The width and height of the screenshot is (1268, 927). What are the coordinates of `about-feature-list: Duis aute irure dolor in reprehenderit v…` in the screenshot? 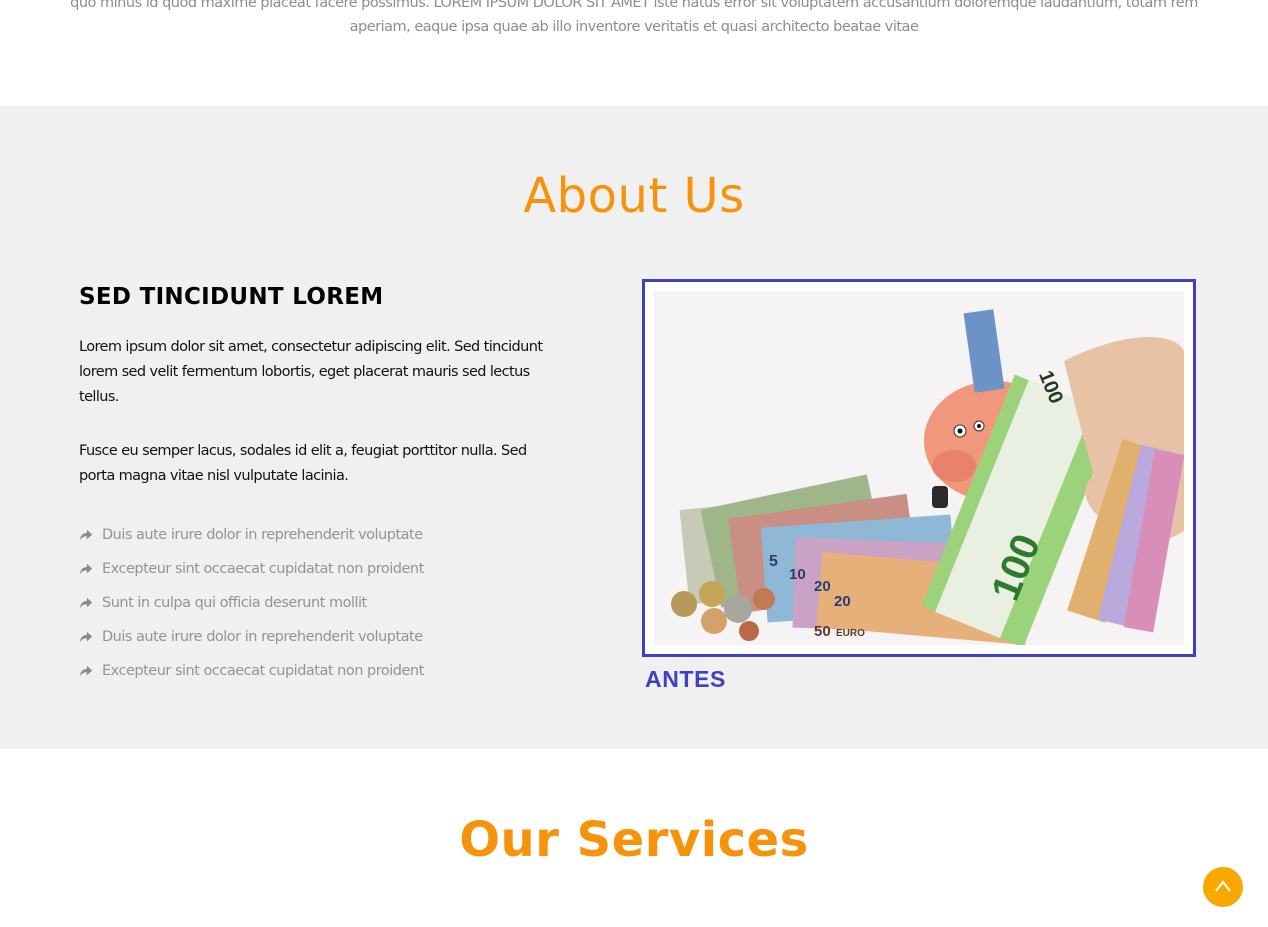 It's located at (314, 603).